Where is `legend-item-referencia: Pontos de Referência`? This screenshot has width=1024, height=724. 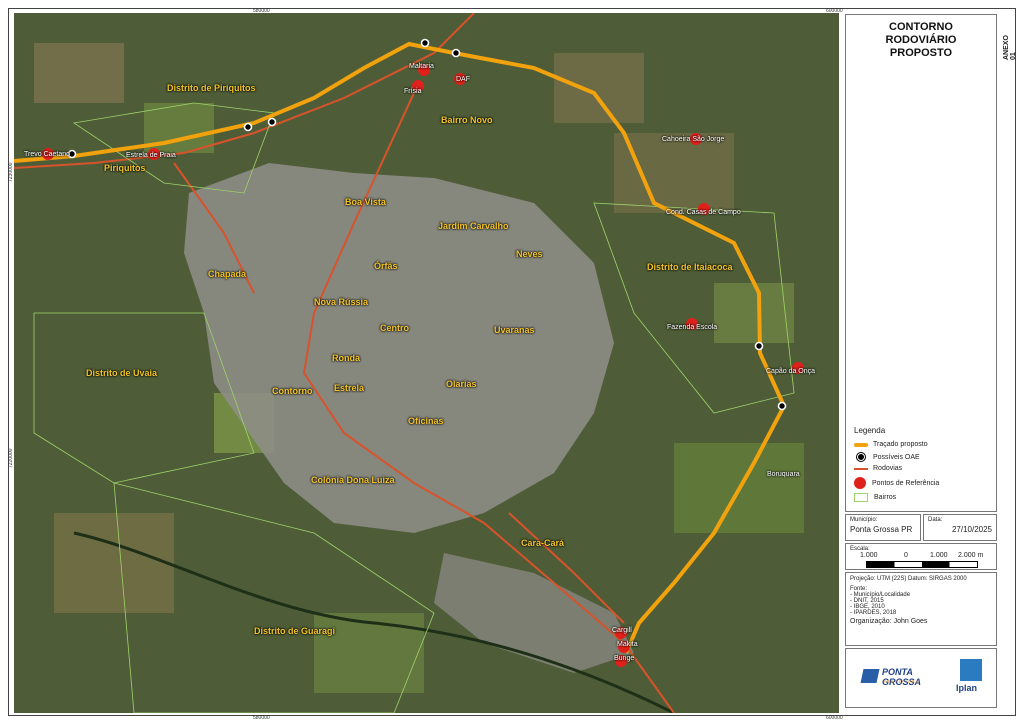 legend-item-referencia: Pontos de Referência is located at coordinates (896, 483).